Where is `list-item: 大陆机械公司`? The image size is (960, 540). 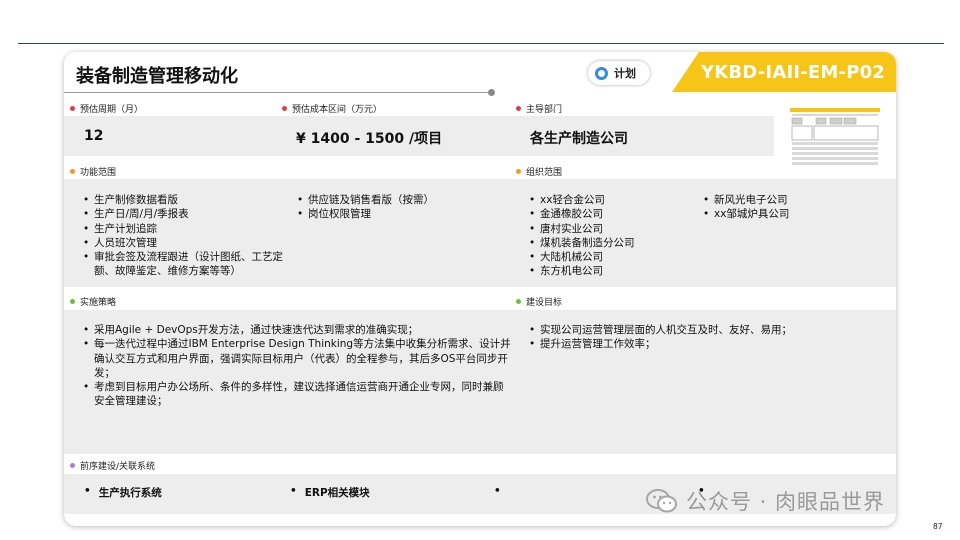 list-item: 大陆机械公司 is located at coordinates (616, 257).